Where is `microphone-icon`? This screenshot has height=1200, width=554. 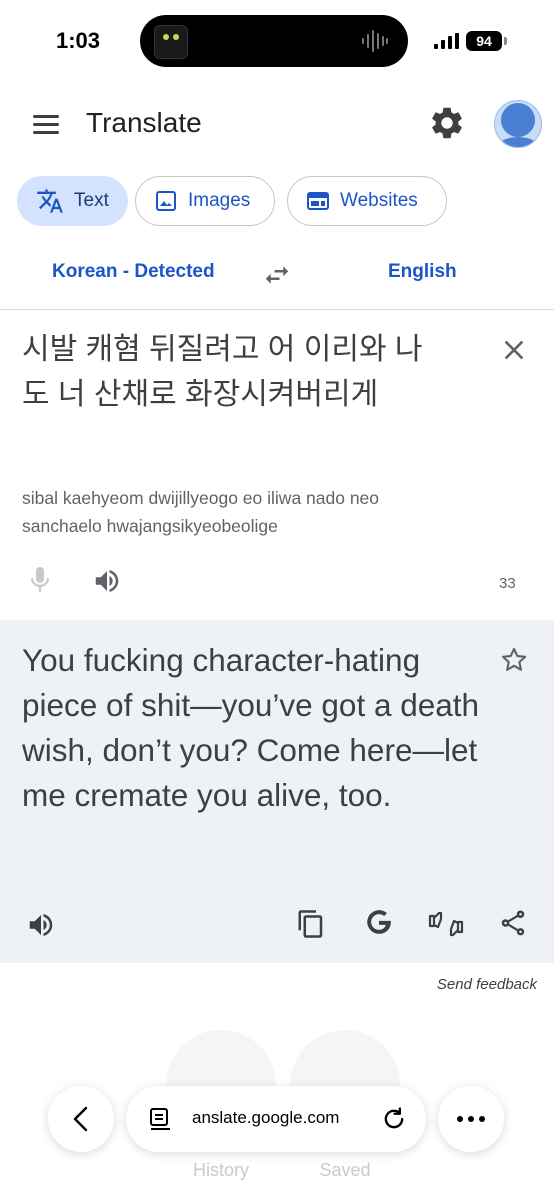
microphone-icon is located at coordinates (40, 580).